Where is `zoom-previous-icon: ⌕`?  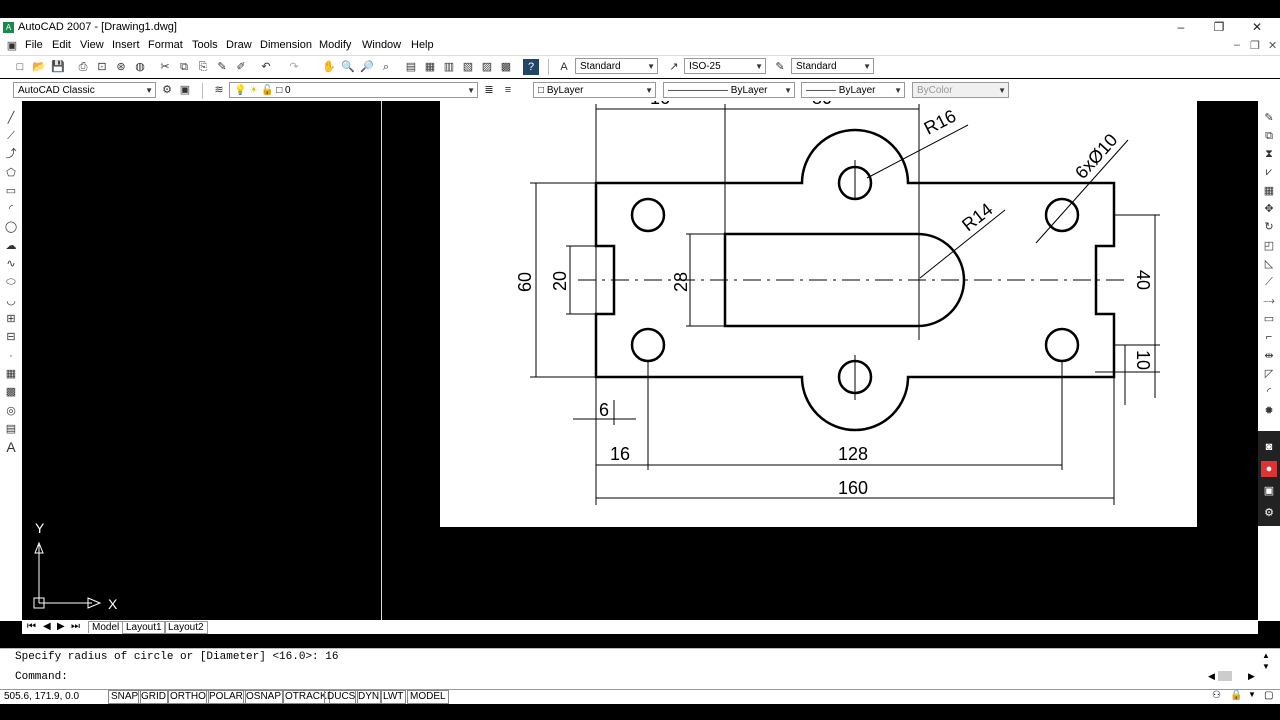
zoom-previous-icon: ⌕ is located at coordinates (386, 67).